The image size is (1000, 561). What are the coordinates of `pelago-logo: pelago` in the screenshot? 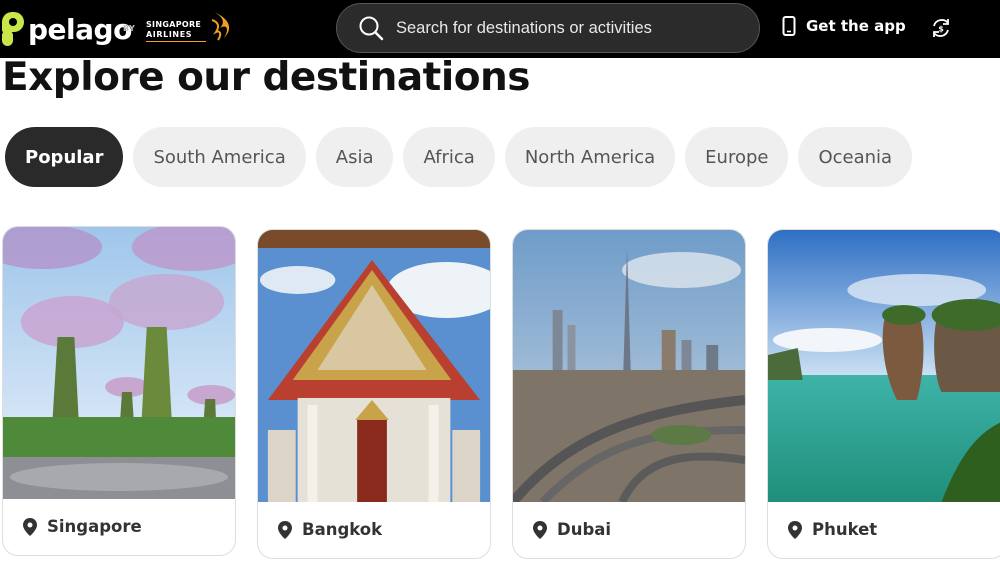 It's located at (67, 29).